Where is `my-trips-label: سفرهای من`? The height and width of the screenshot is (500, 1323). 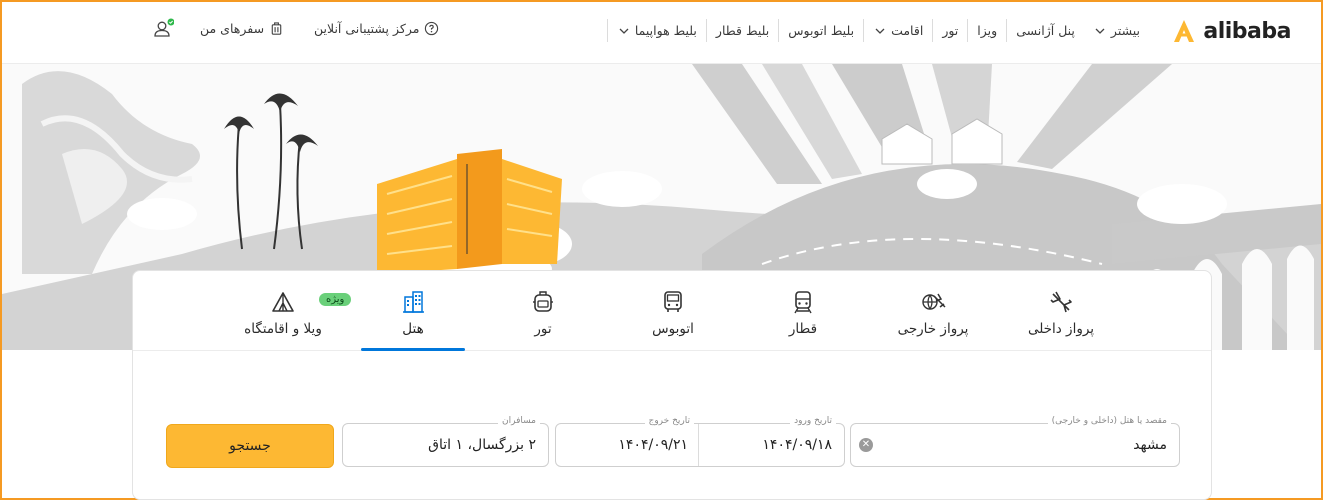 my-trips-label: سفرهای من is located at coordinates (232, 28).